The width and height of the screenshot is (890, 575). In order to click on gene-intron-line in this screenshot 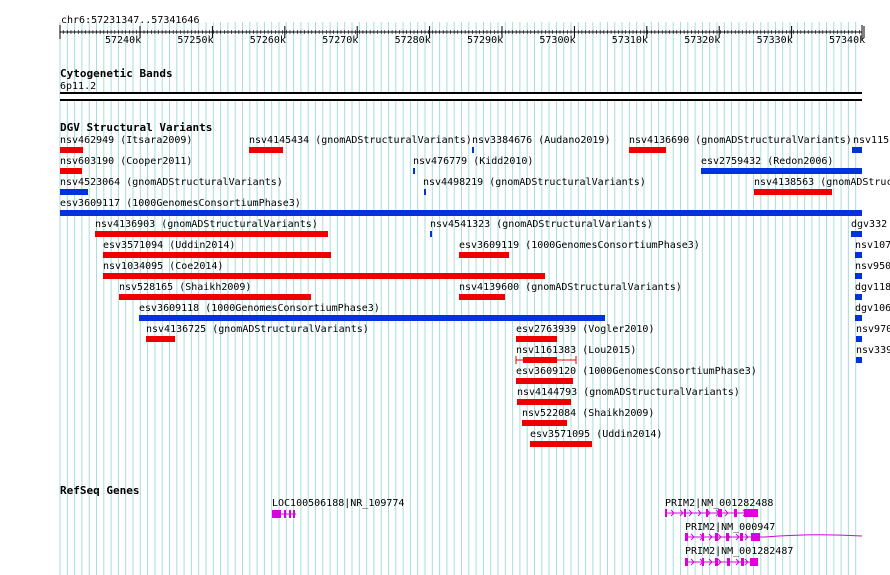, I will do `click(813, 536)`.